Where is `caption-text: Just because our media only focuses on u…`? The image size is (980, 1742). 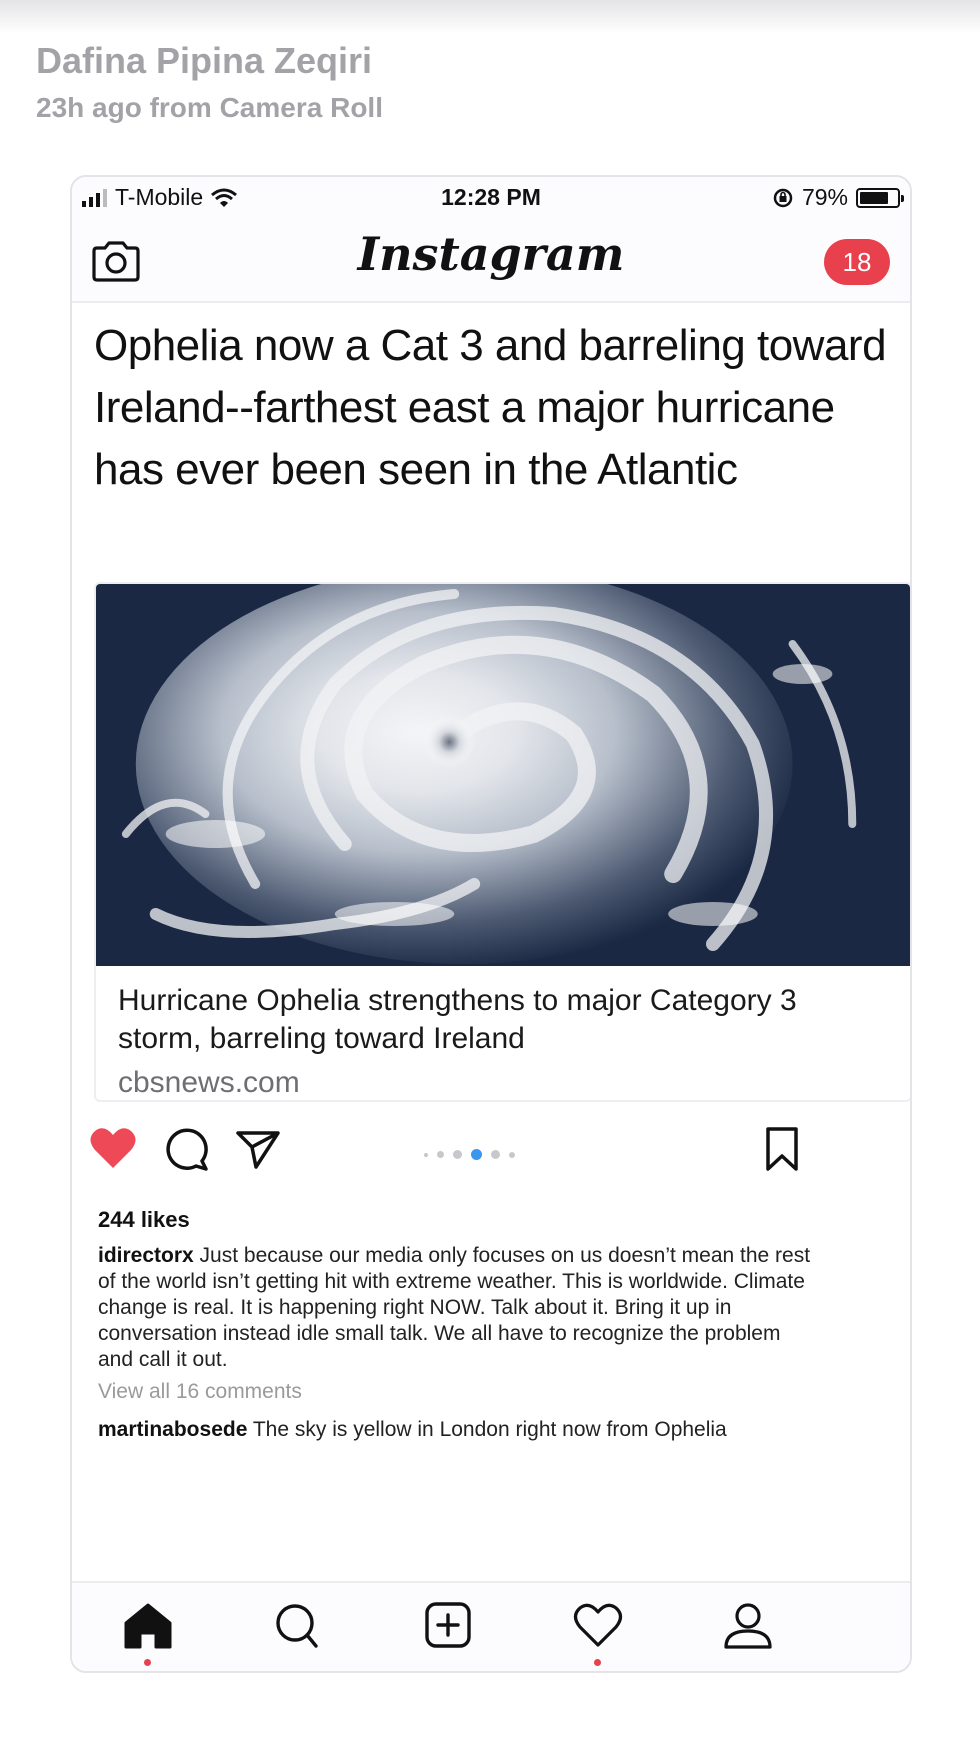
caption-text: Just because our media only focuses on u… is located at coordinates (454, 1307).